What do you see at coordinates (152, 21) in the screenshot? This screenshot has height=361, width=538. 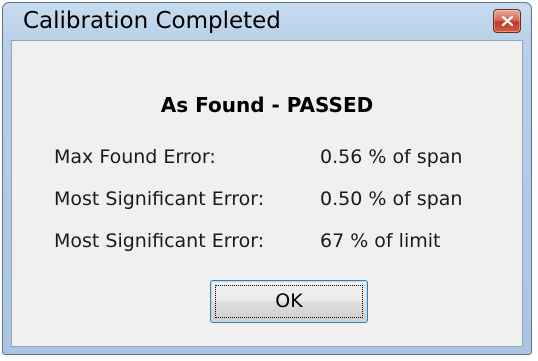 I see `window-title: Calibration Completed` at bounding box center [152, 21].